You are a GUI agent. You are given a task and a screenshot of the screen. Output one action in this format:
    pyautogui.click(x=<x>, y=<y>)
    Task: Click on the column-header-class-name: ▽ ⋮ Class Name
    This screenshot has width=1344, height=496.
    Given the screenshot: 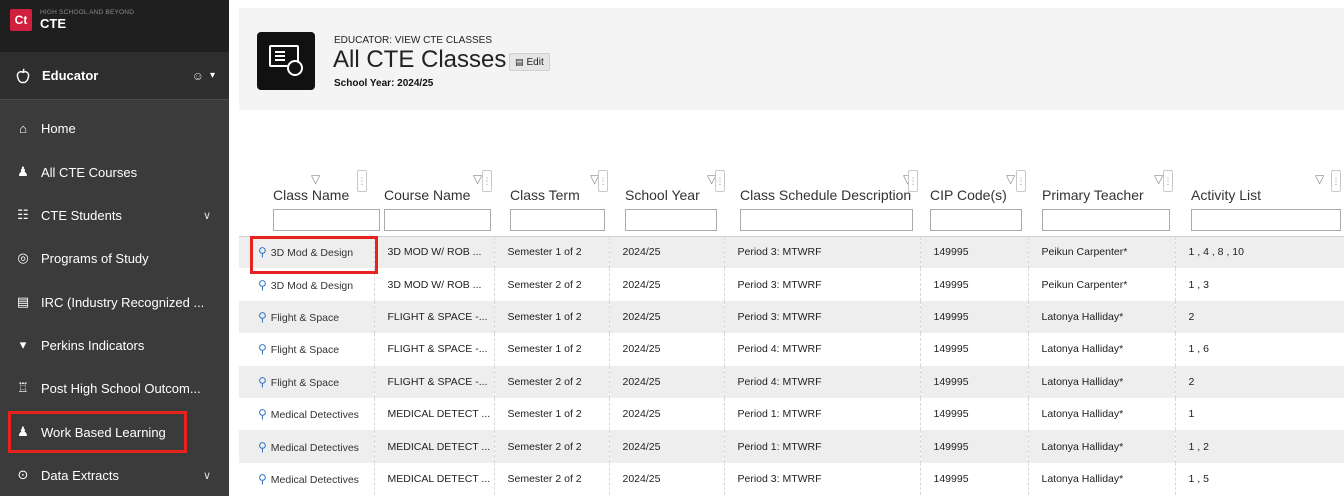 What is the action you would take?
    pyautogui.click(x=309, y=197)
    